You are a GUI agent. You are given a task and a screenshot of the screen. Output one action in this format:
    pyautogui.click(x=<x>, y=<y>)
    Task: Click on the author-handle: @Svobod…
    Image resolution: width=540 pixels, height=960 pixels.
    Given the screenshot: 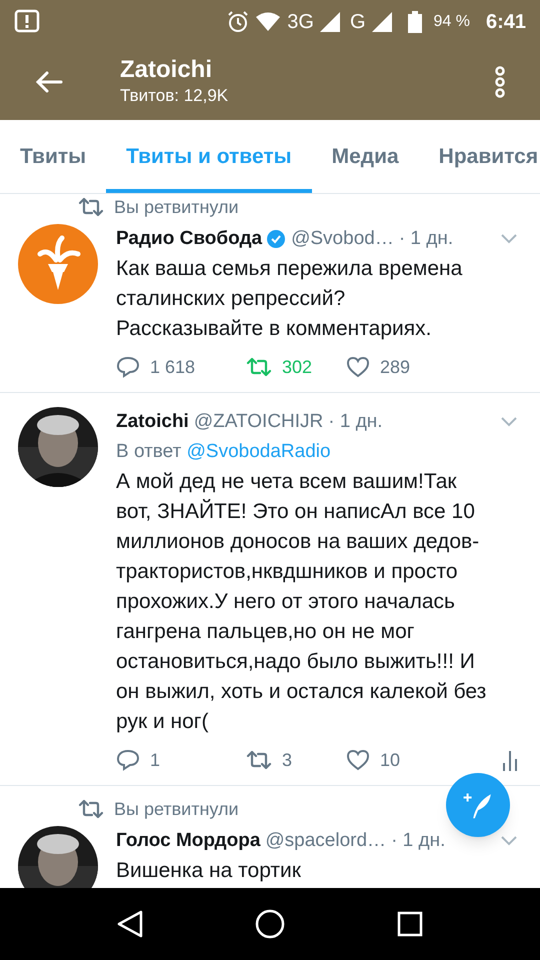 What is the action you would take?
    pyautogui.click(x=342, y=238)
    